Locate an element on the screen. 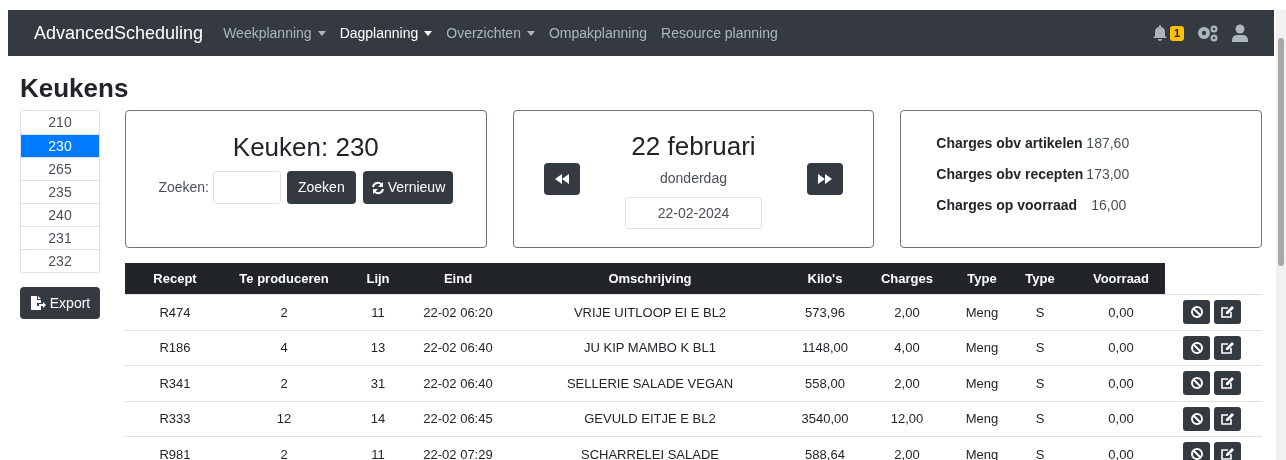 The width and height of the screenshot is (1286, 460). table-cell-text: SCHARRELEI SALADE is located at coordinates (650, 452).